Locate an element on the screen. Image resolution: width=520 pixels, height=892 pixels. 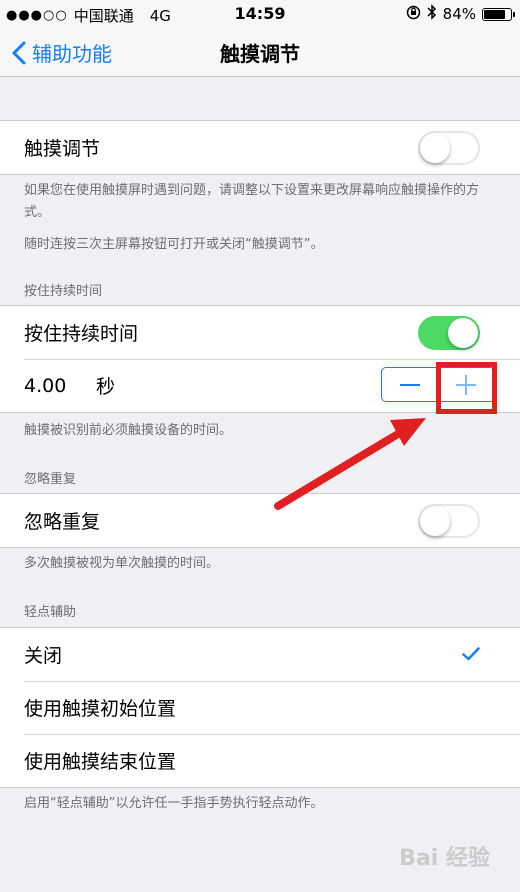
ignore-repeat-toggle is located at coordinates (449, 521).